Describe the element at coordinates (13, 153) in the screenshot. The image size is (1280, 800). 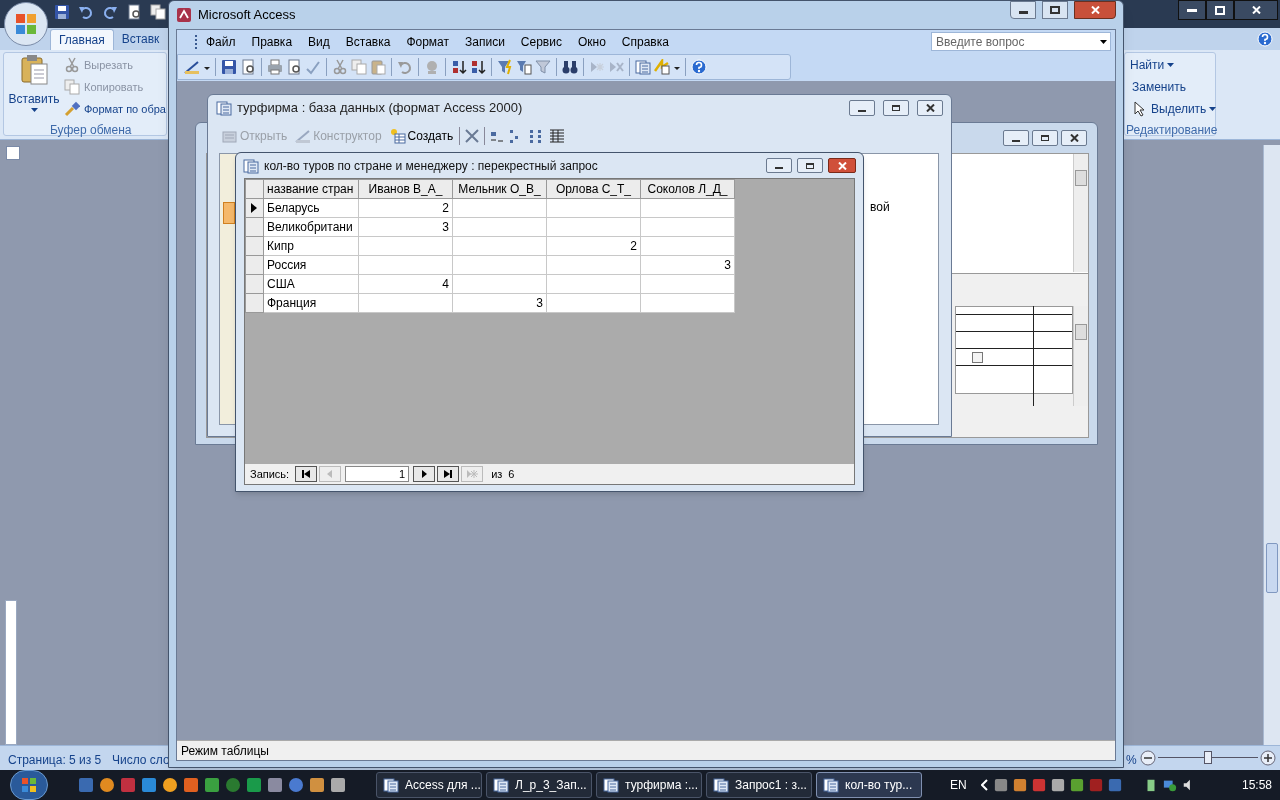
I see `ruler-toggle` at that location.